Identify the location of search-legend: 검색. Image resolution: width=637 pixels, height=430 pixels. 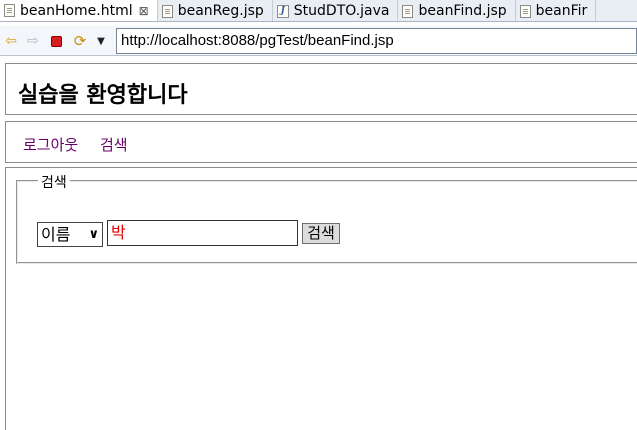
(54, 182).